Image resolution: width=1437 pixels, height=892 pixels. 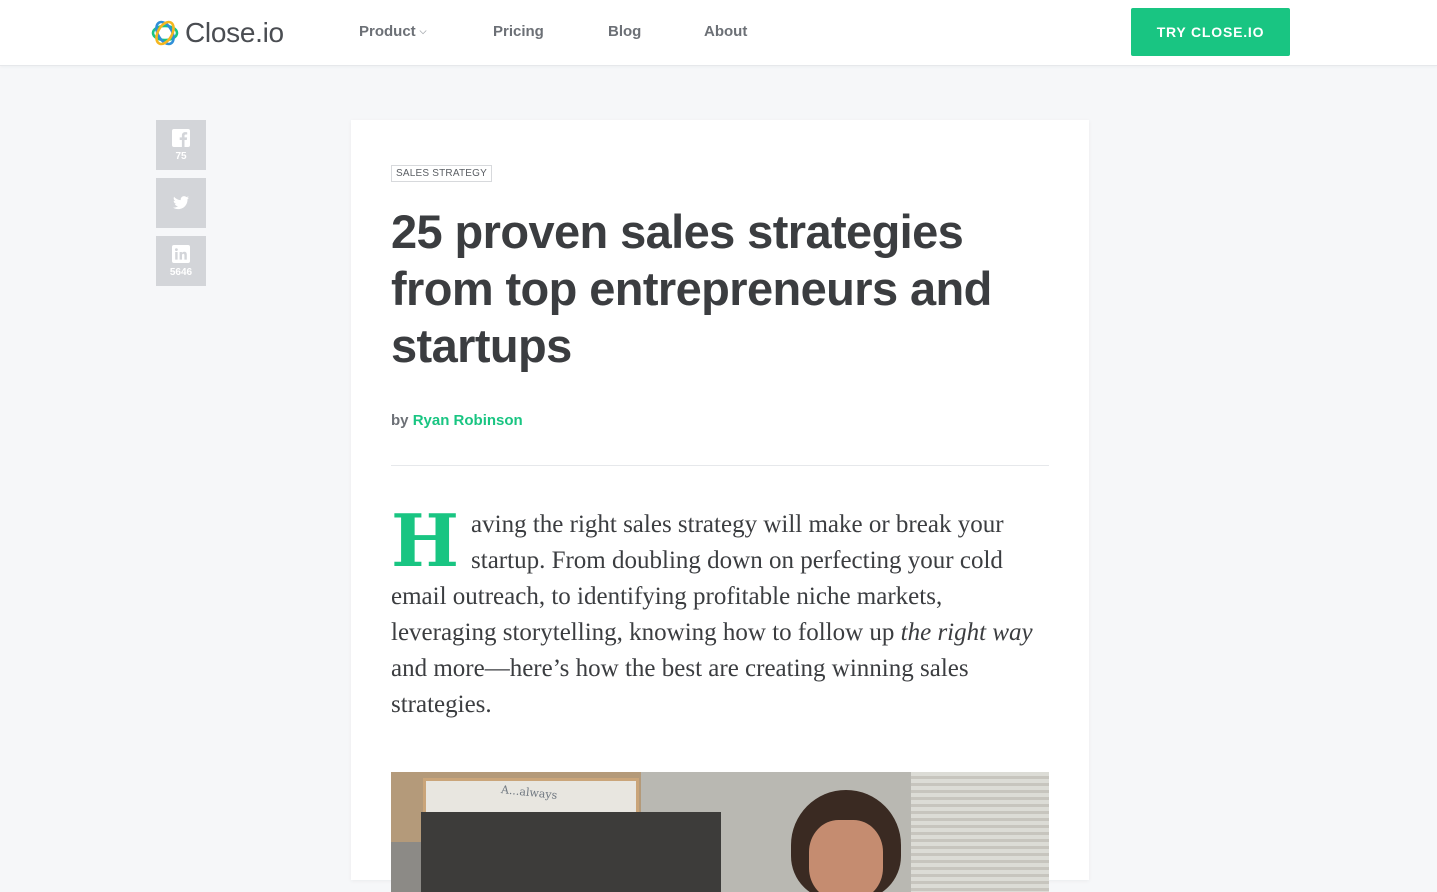 I want to click on try-close-button: TRY CLOSE.IO, so click(x=1210, y=32).